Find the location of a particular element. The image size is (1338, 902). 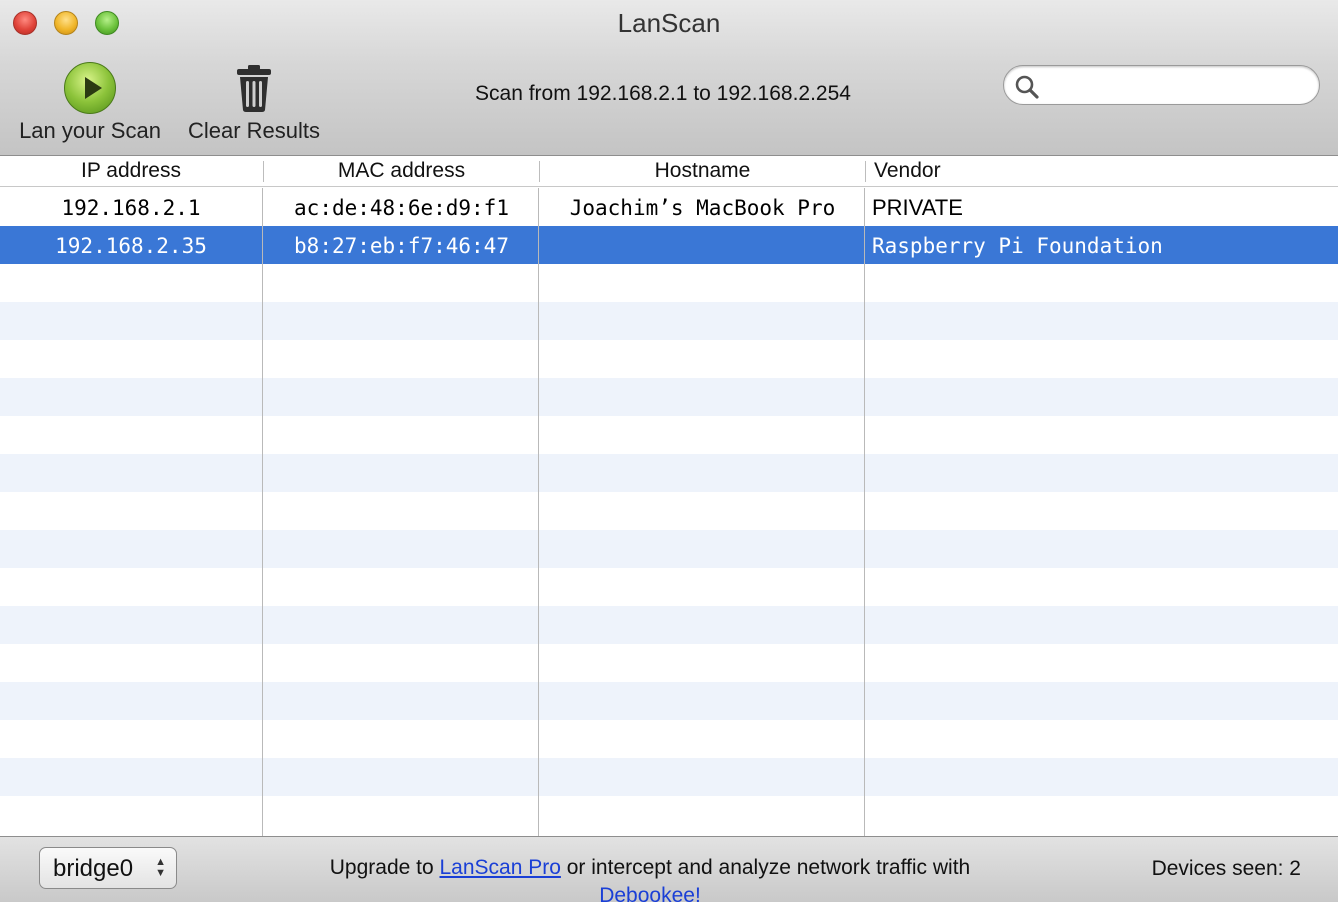

column-divider is located at coordinates (865, 171).